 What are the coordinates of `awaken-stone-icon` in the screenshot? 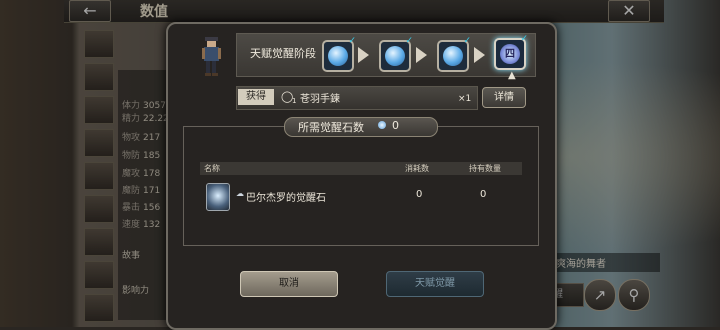 It's located at (382, 125).